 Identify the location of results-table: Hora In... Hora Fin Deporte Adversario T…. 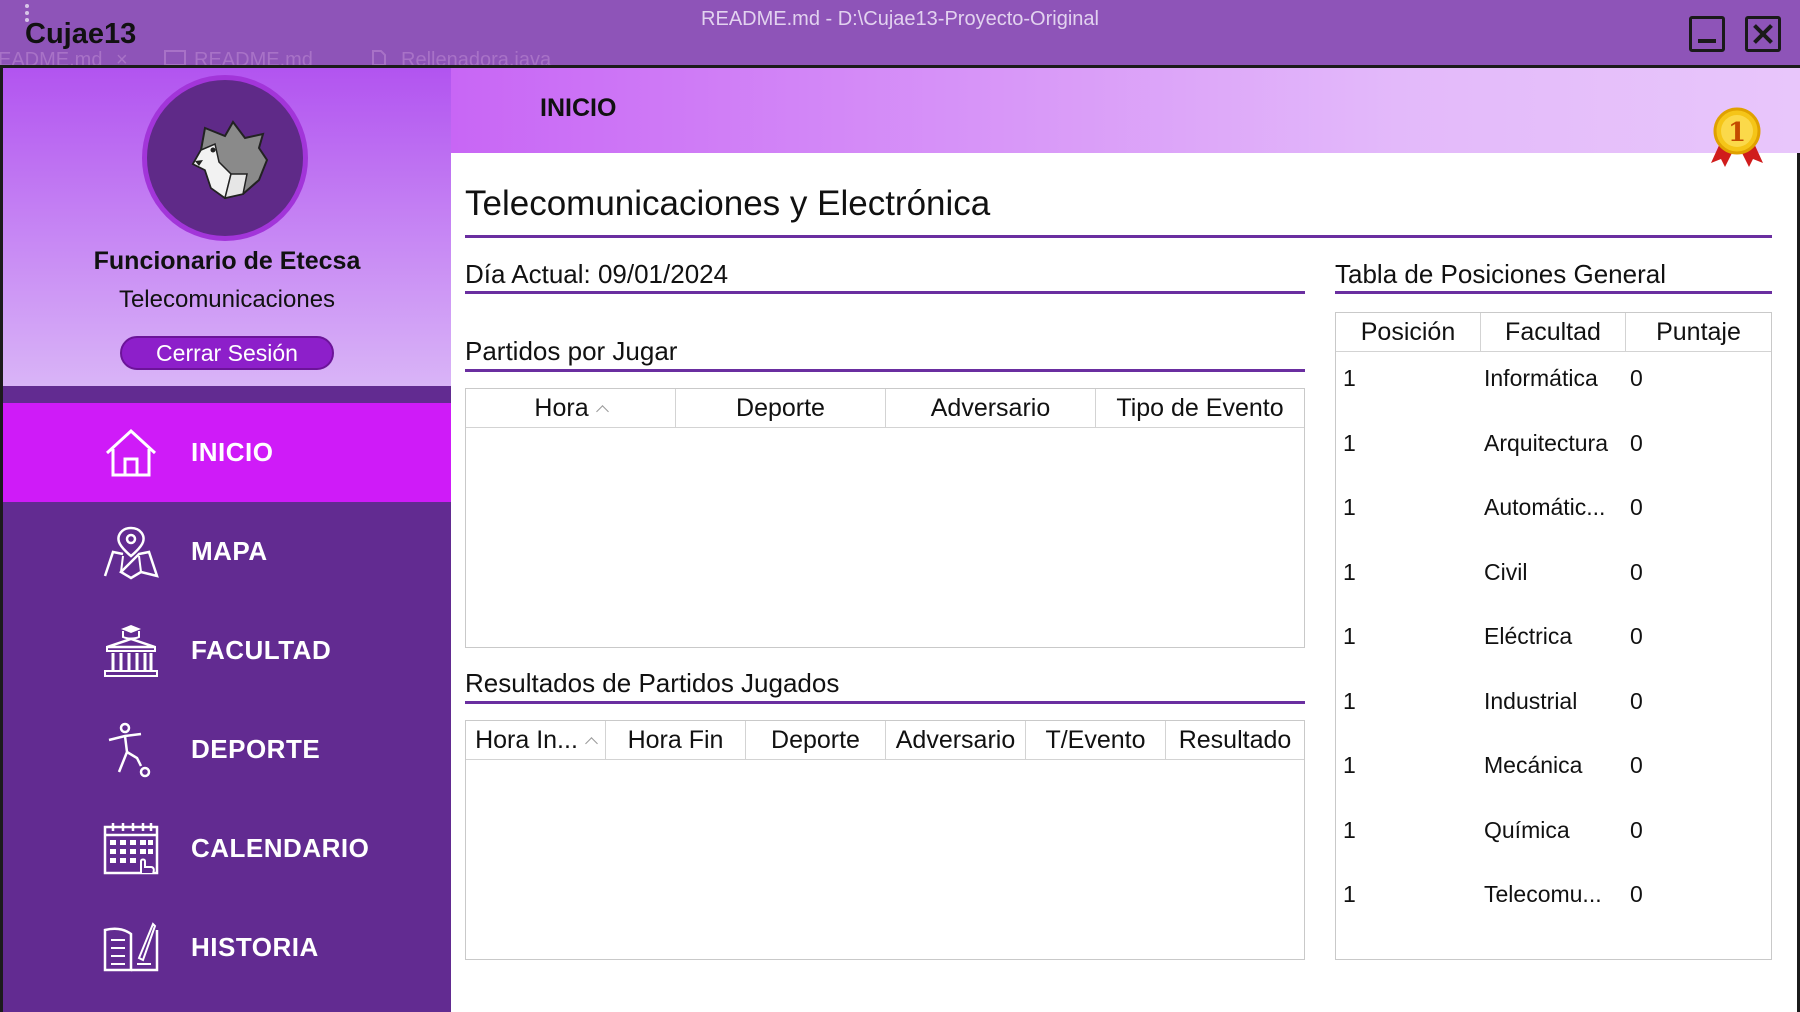
(885, 840).